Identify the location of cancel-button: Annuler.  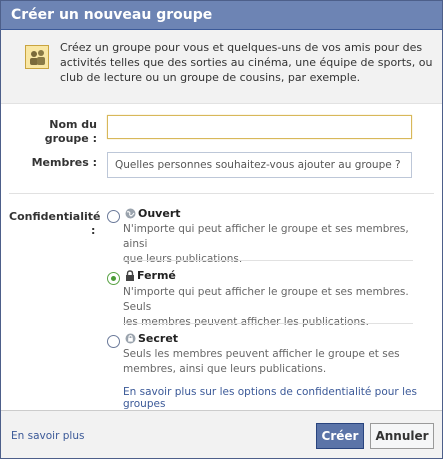
(402, 436).